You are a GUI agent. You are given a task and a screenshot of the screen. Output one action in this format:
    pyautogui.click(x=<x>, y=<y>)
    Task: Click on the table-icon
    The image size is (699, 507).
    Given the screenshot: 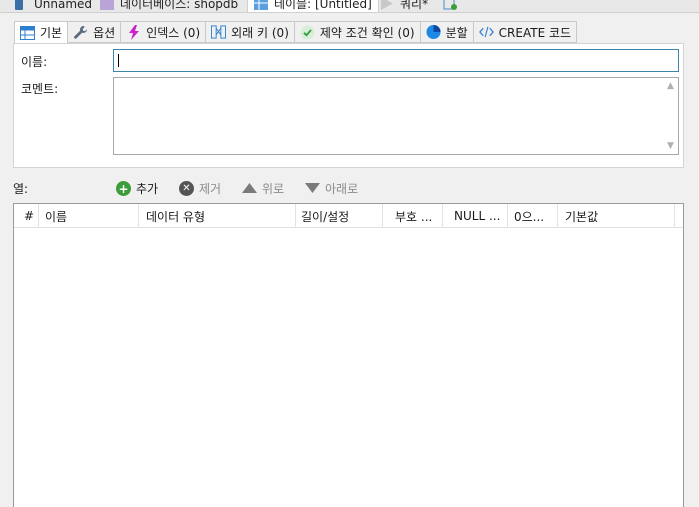 What is the action you would take?
    pyautogui.click(x=261, y=5)
    